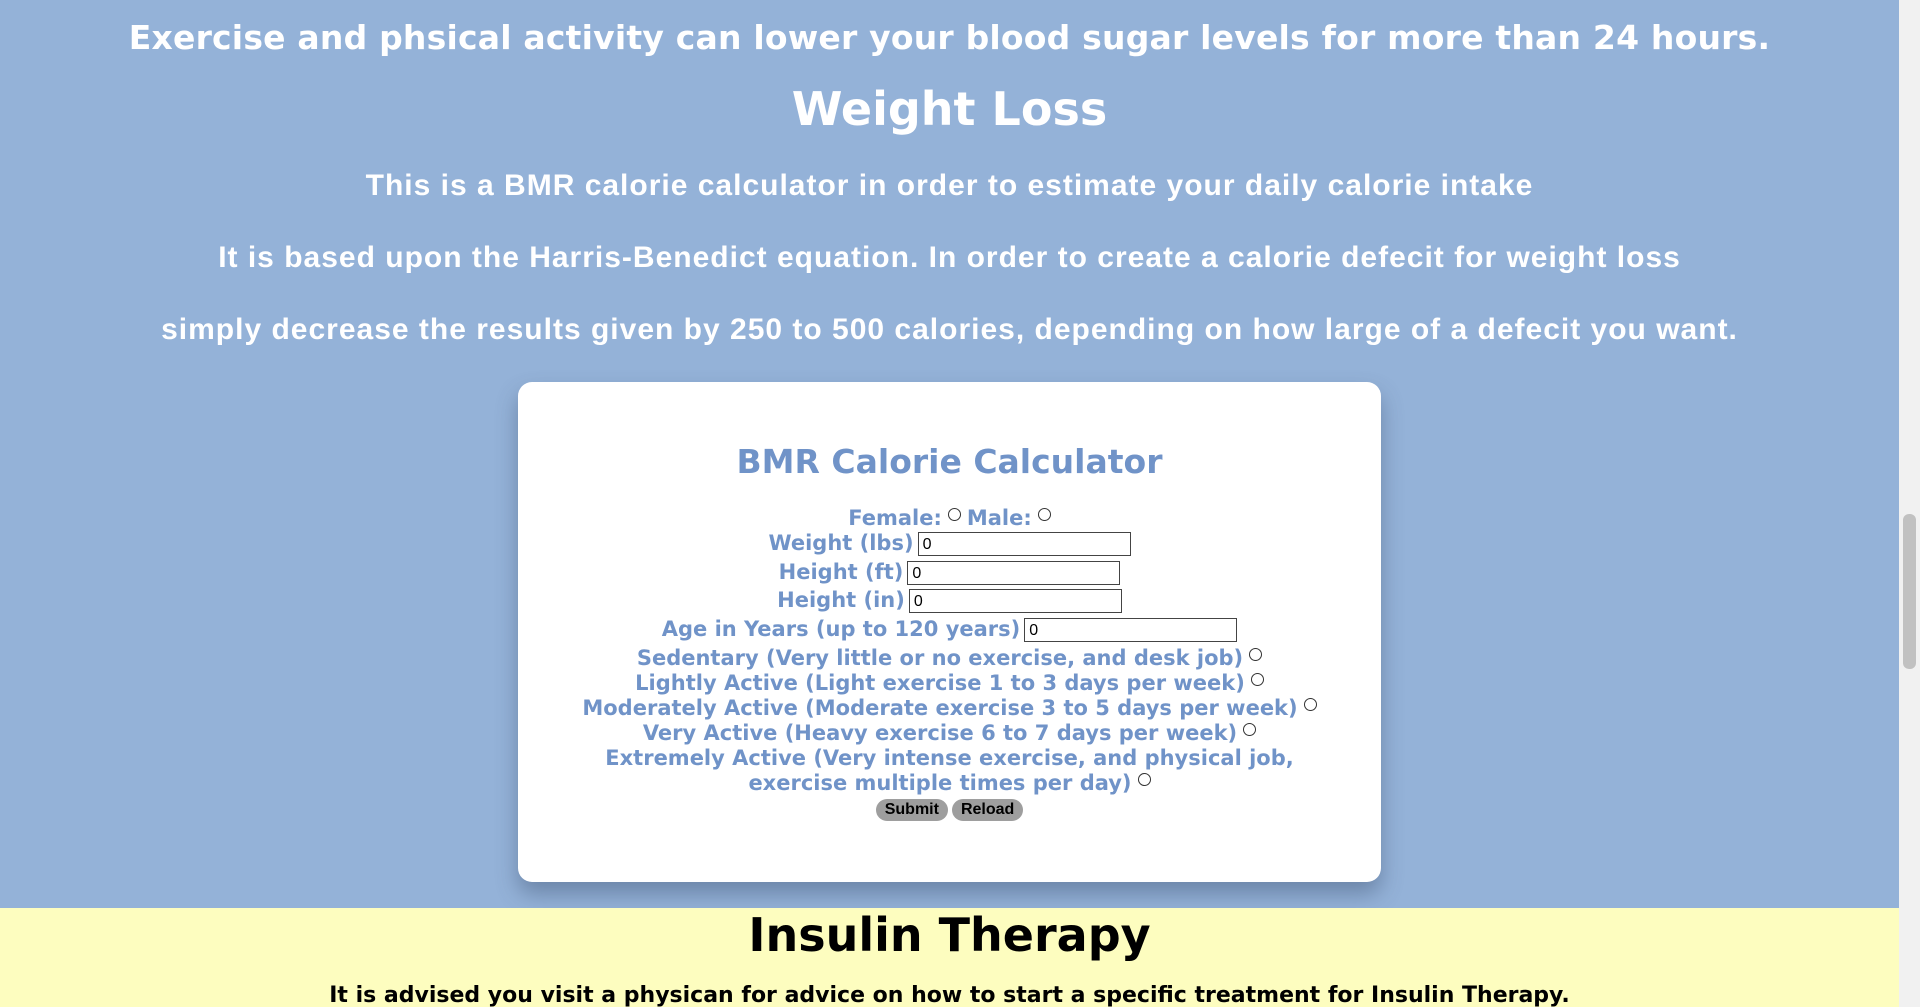 The height and width of the screenshot is (1007, 1920). What do you see at coordinates (1256, 654) in the screenshot?
I see `activity-sedentary-radio` at bounding box center [1256, 654].